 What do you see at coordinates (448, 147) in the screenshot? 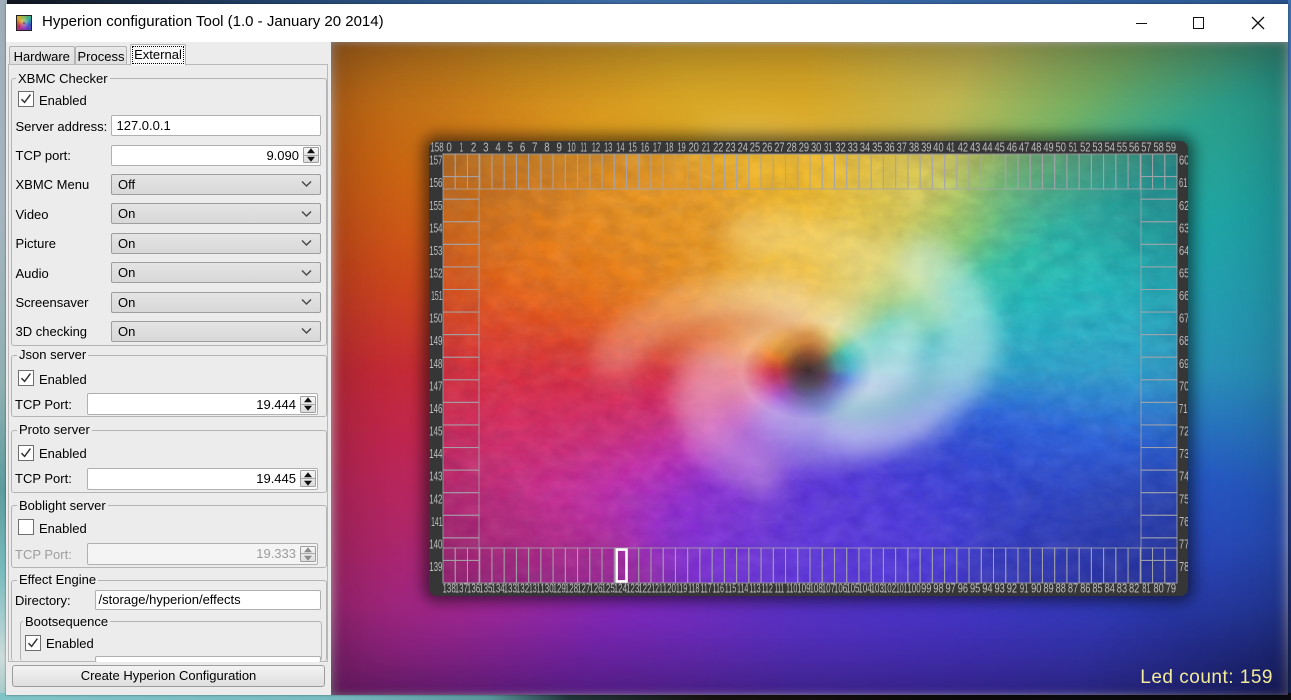
I see `svg-text: 0` at bounding box center [448, 147].